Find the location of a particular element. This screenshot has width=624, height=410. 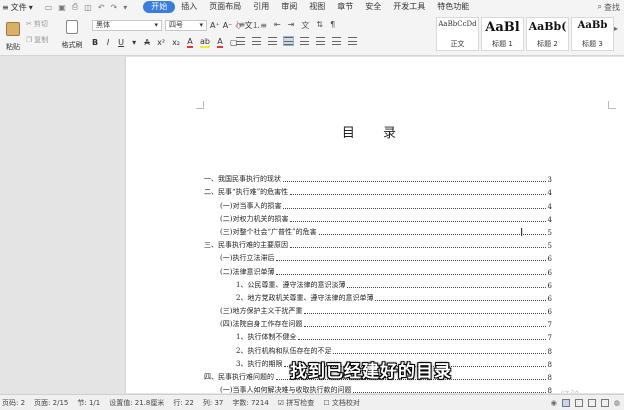

status-page-no: 页码: 2 is located at coordinates (14, 402).